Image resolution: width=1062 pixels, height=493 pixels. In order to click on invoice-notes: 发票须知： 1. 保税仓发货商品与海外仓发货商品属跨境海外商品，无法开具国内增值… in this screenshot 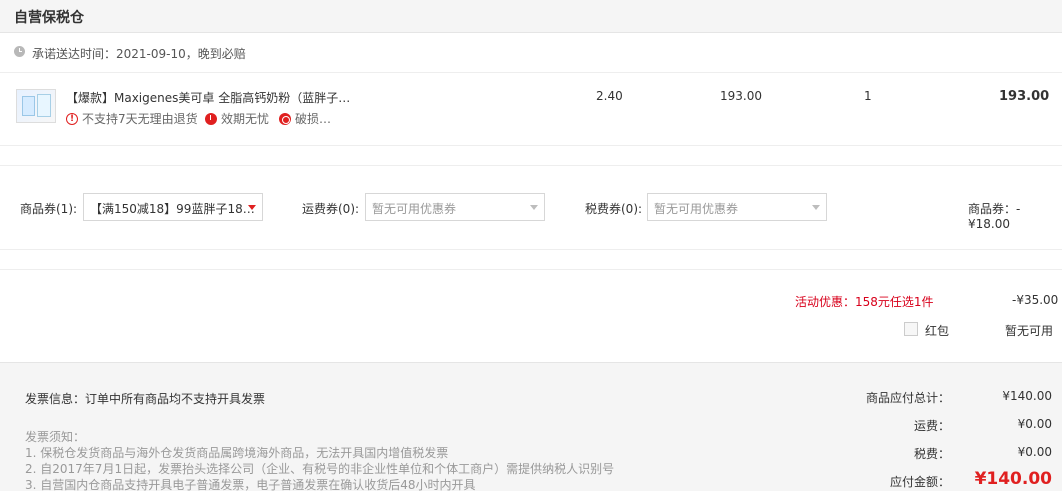, I will do `click(319, 461)`.